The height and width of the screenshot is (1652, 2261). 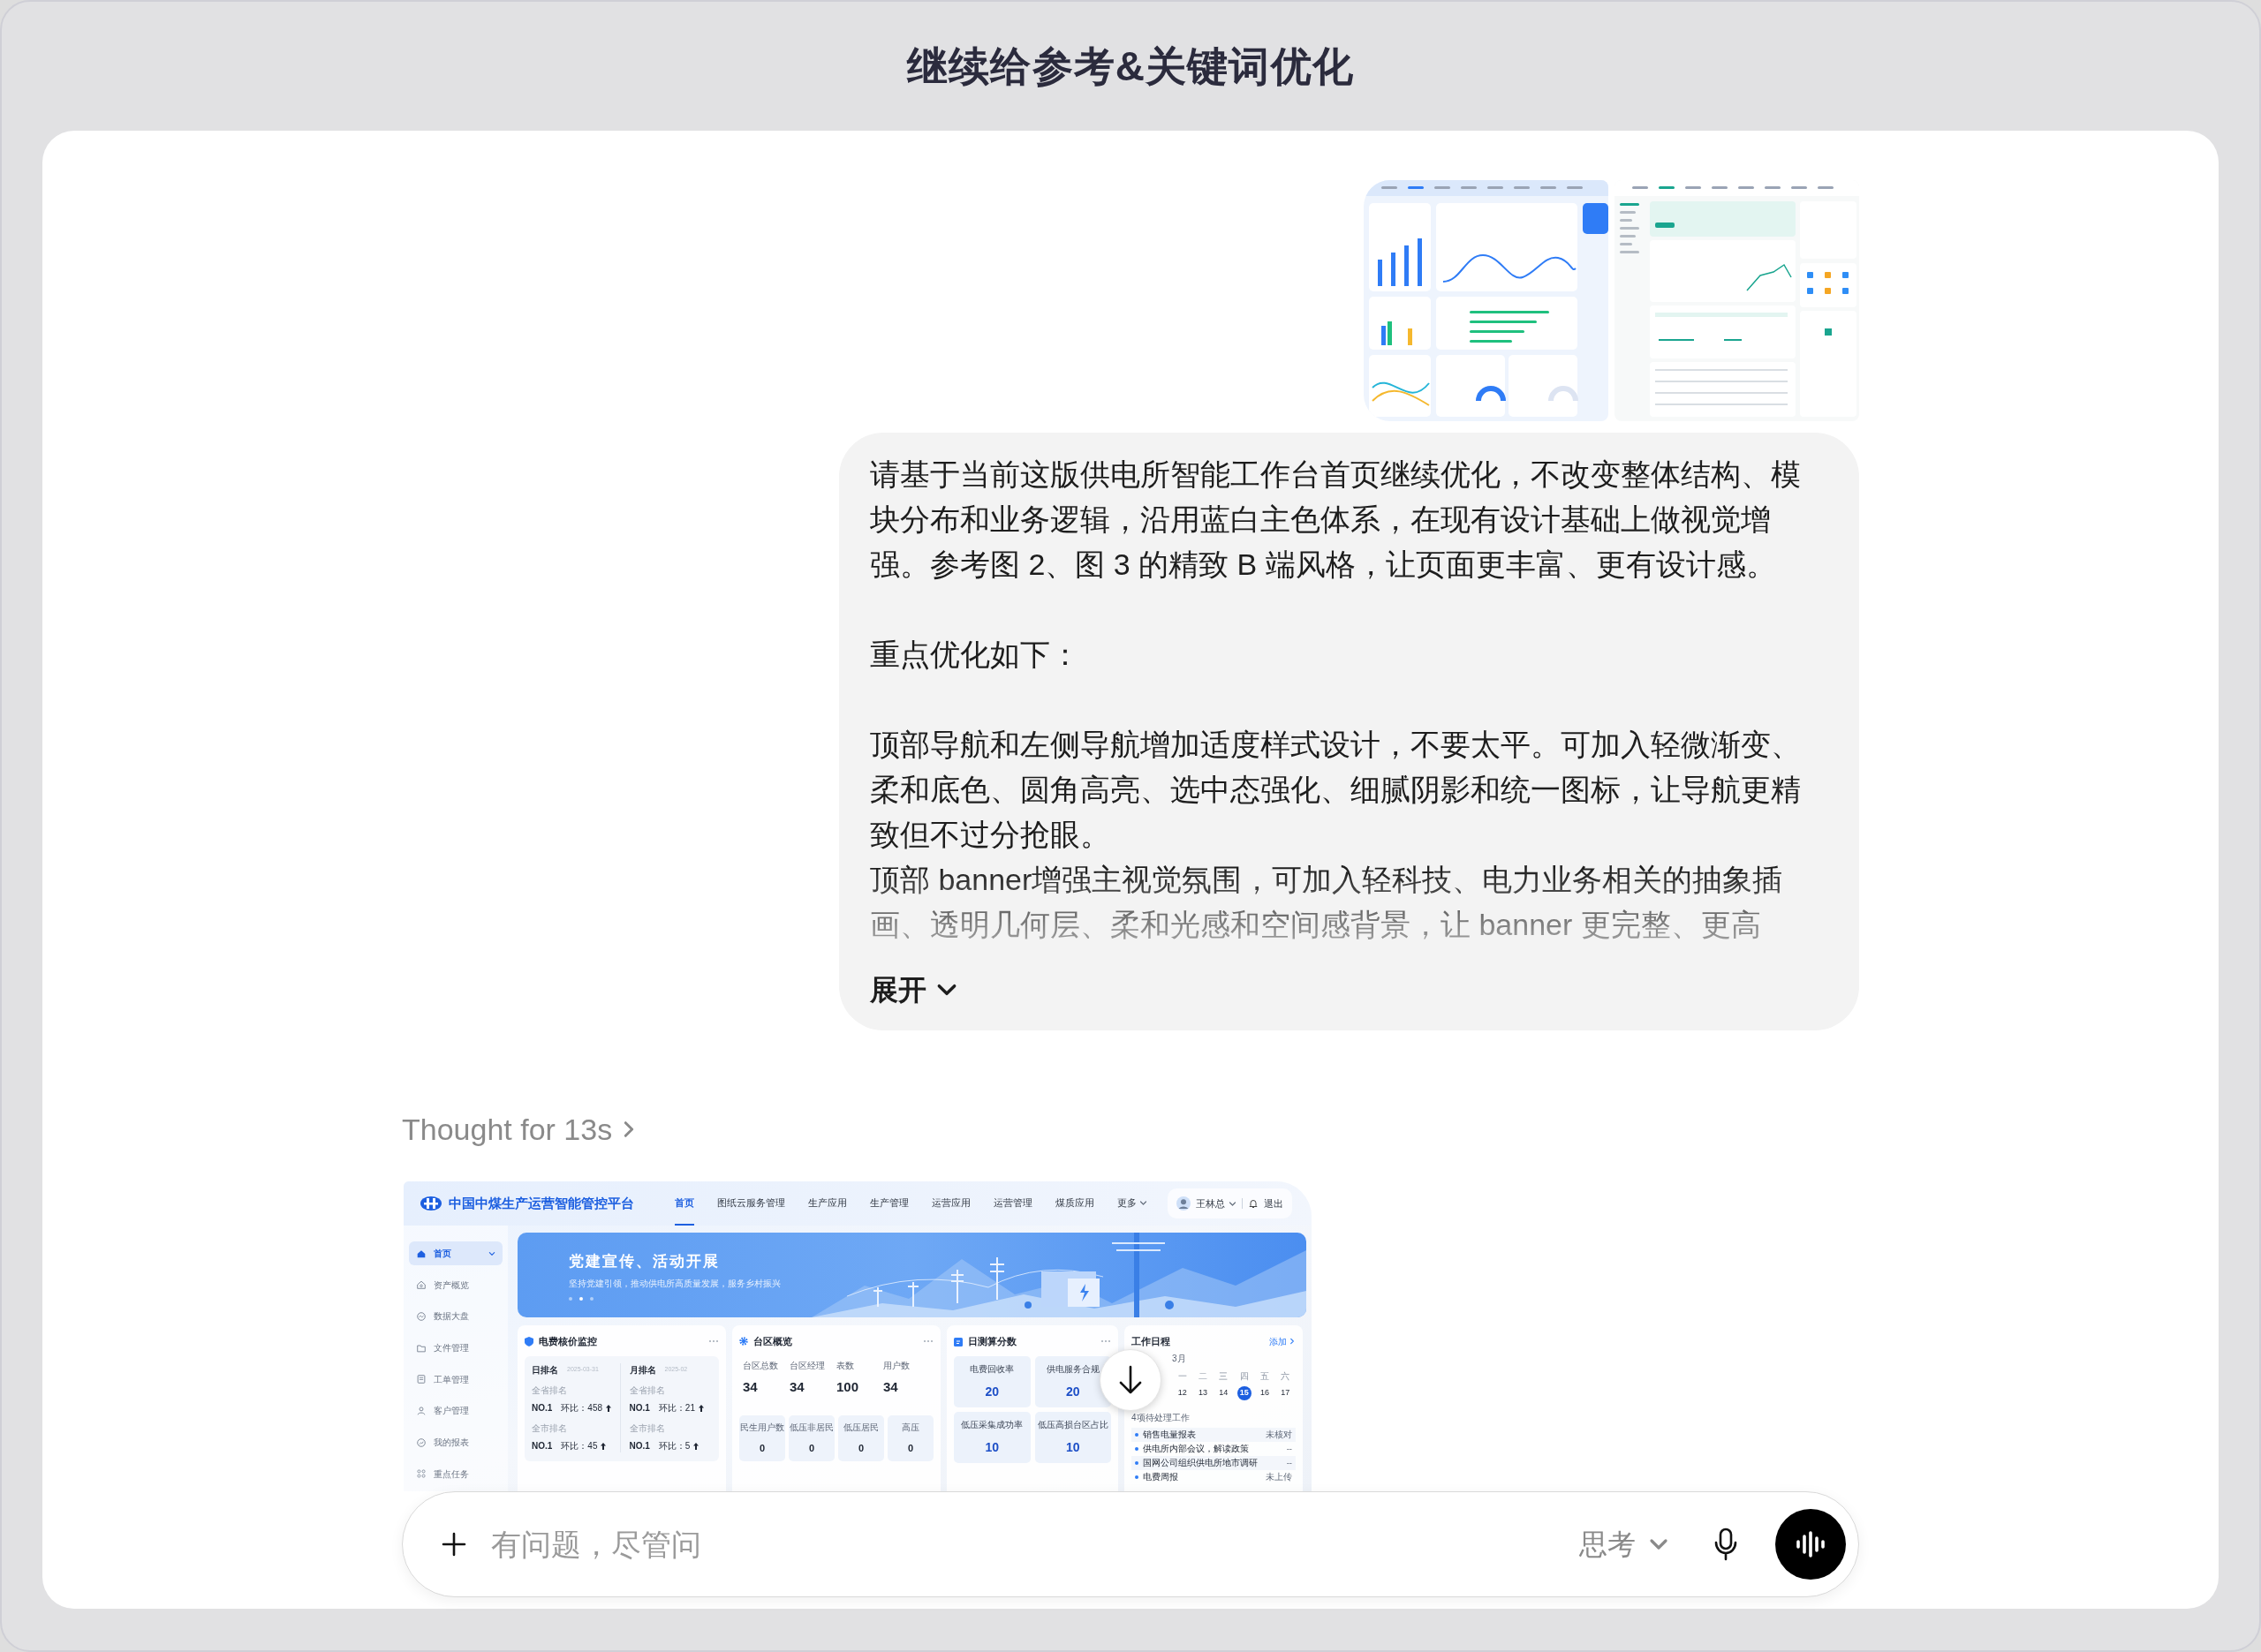 What do you see at coordinates (1285, 1377) in the screenshot?
I see `weekday-label: 六` at bounding box center [1285, 1377].